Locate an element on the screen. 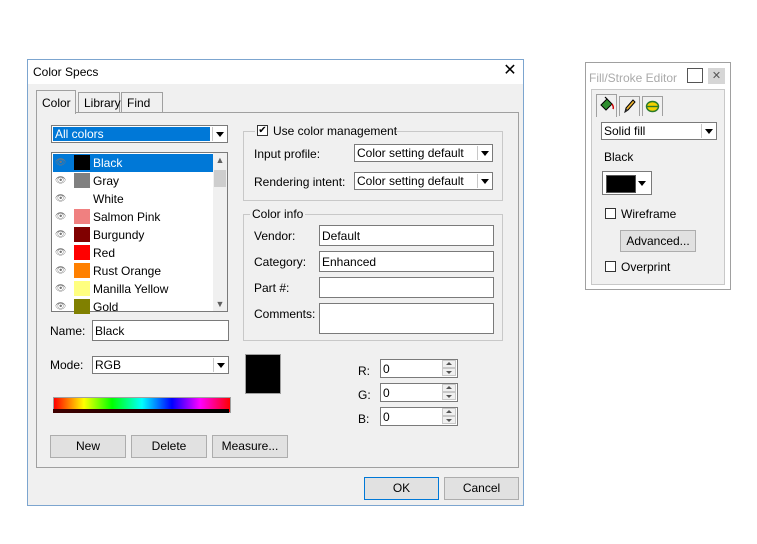  b-spinner: 0 is located at coordinates (419, 416).